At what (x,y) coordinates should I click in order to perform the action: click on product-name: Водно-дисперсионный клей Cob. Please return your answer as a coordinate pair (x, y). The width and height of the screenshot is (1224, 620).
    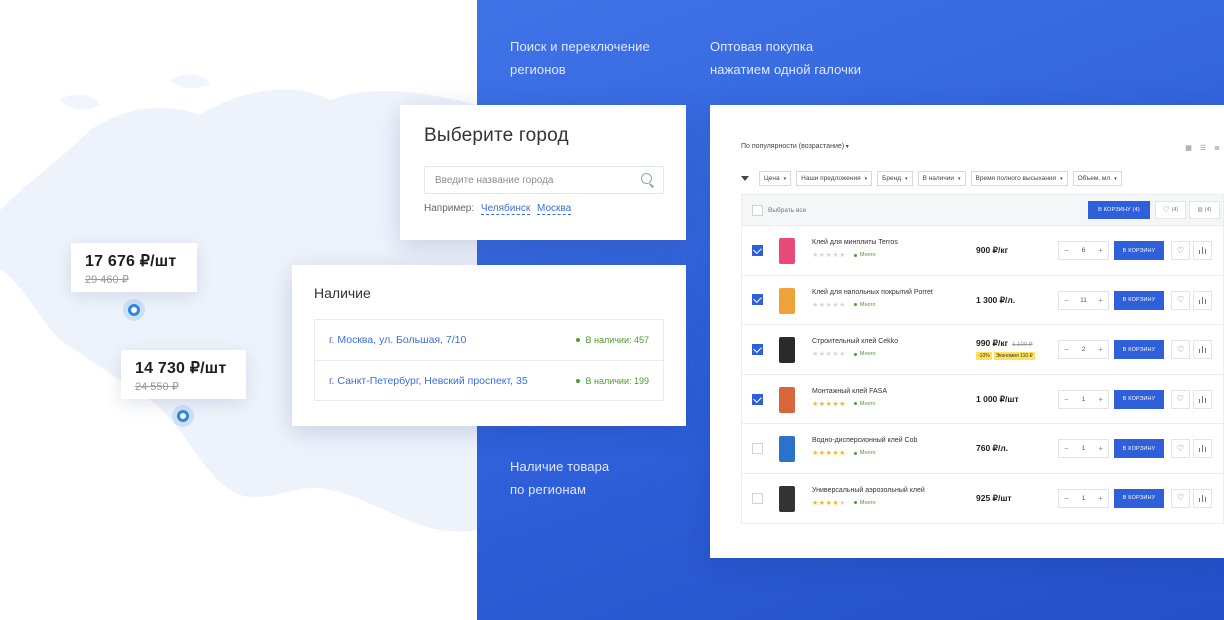
    Looking at the image, I should click on (887, 440).